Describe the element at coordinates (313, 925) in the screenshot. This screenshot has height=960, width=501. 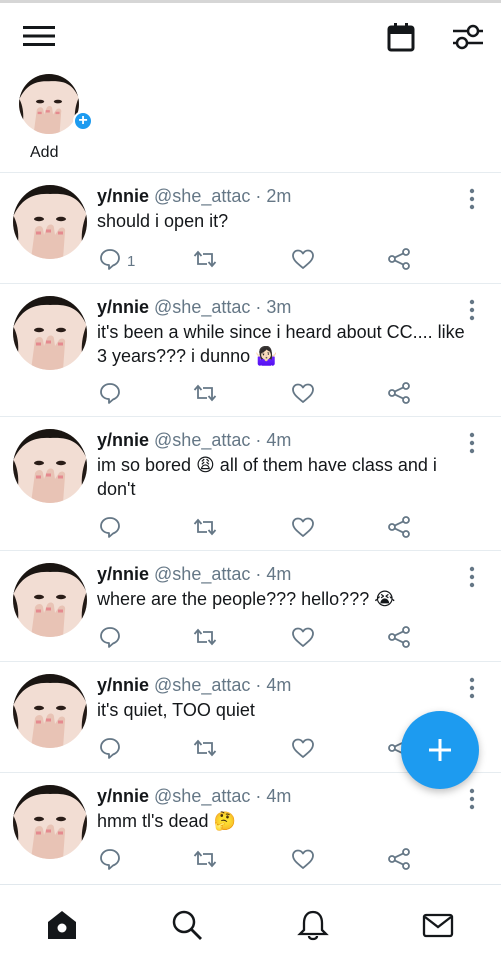
I see `bell-icon` at that location.